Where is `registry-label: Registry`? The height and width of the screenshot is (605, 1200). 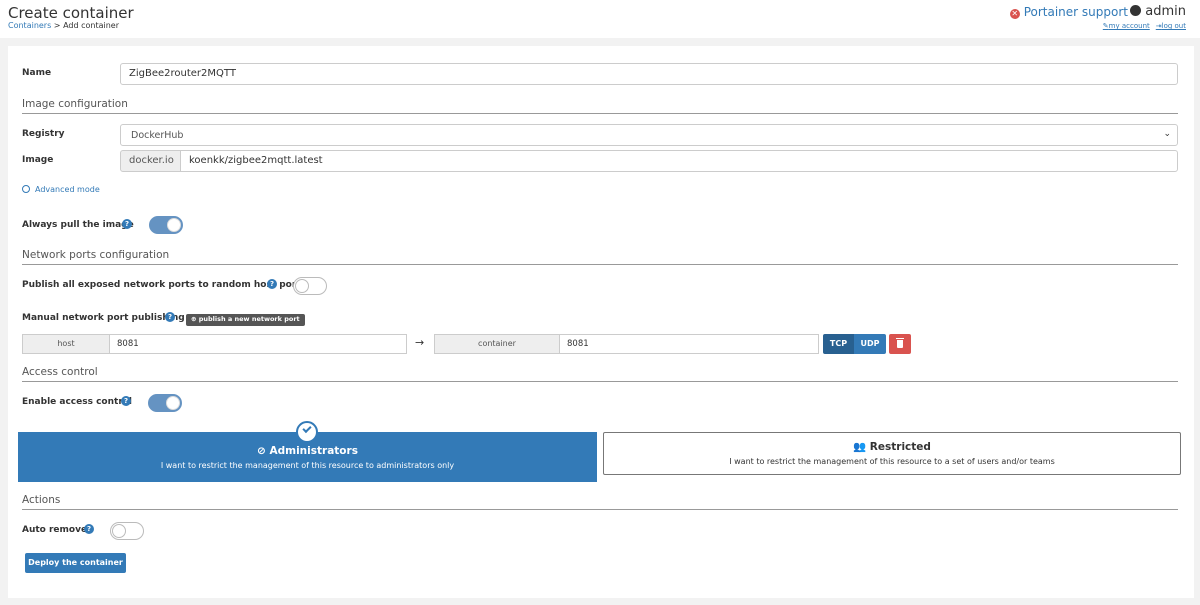 registry-label: Registry is located at coordinates (43, 134).